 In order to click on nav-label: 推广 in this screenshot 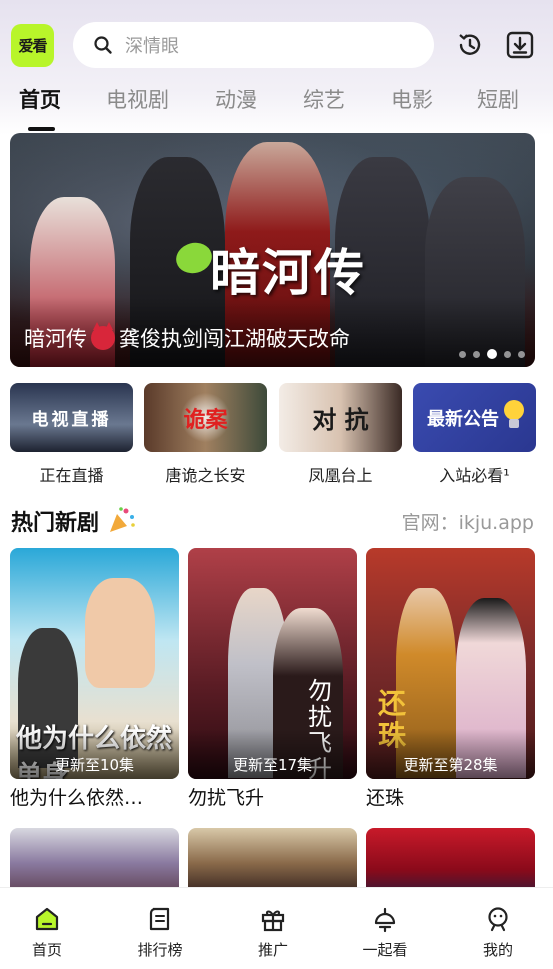, I will do `click(272, 950)`.